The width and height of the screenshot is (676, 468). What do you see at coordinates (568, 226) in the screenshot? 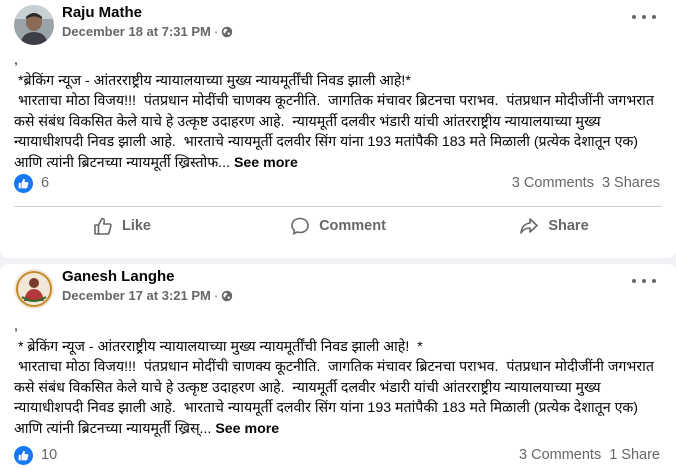
I see `share-label: Share` at bounding box center [568, 226].